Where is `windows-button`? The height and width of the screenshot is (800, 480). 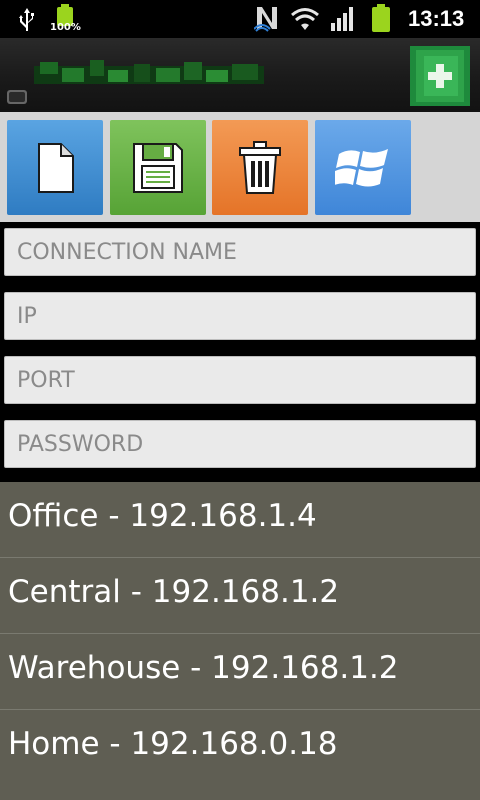
windows-button is located at coordinates (363, 167).